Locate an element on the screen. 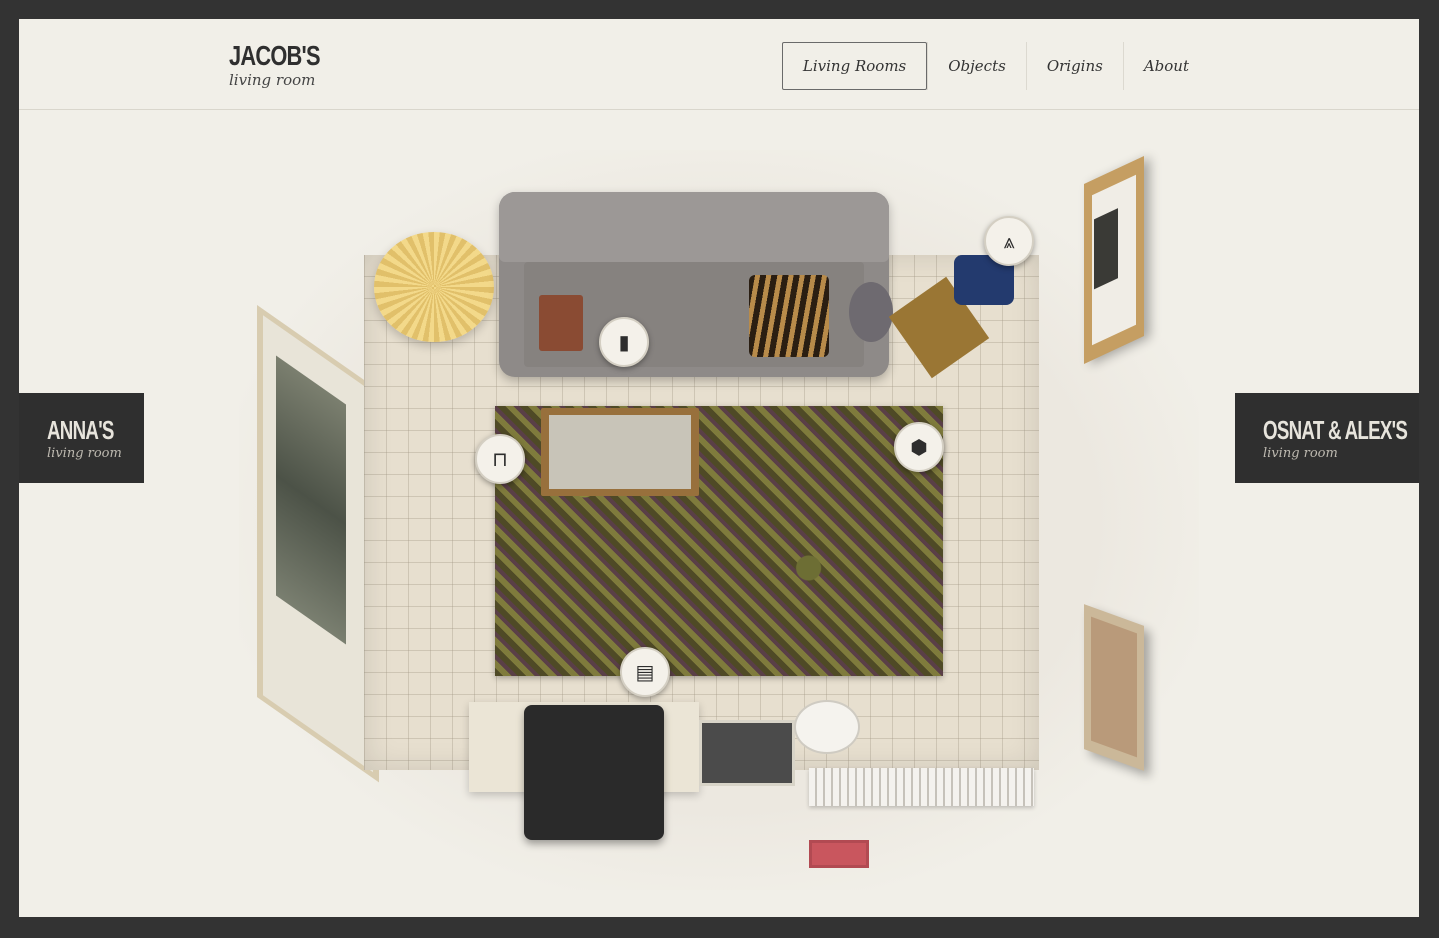  brand-subtitle: living room is located at coordinates (272, 80).